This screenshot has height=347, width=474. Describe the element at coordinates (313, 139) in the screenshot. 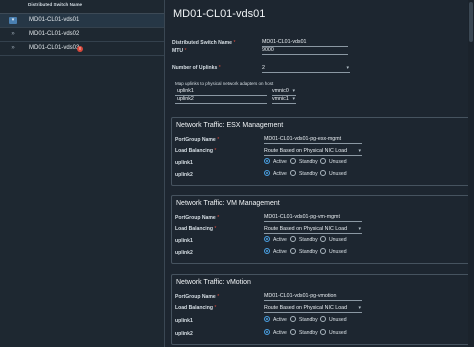

I see `portgroup-input: MD01-CL01-vds01-pg-esx-mgmt` at that location.